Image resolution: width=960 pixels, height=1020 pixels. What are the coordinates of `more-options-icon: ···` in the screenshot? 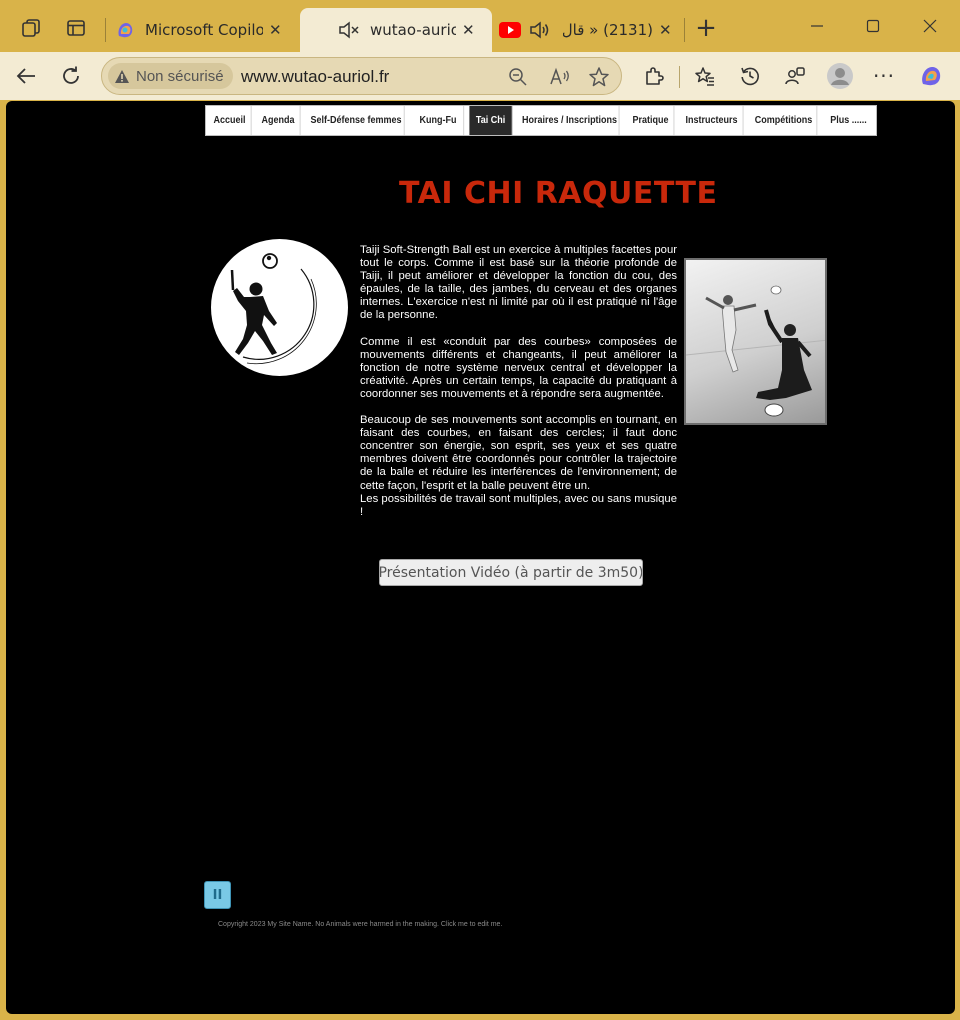 It's located at (884, 76).